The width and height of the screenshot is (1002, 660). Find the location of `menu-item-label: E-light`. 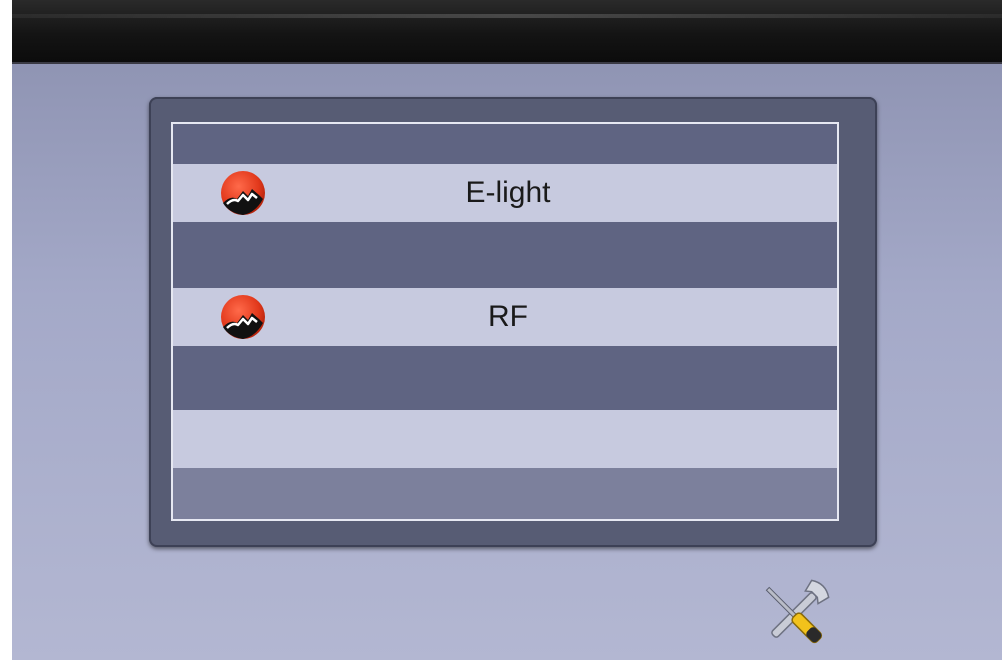

menu-item-label: E-light is located at coordinates (508, 192).